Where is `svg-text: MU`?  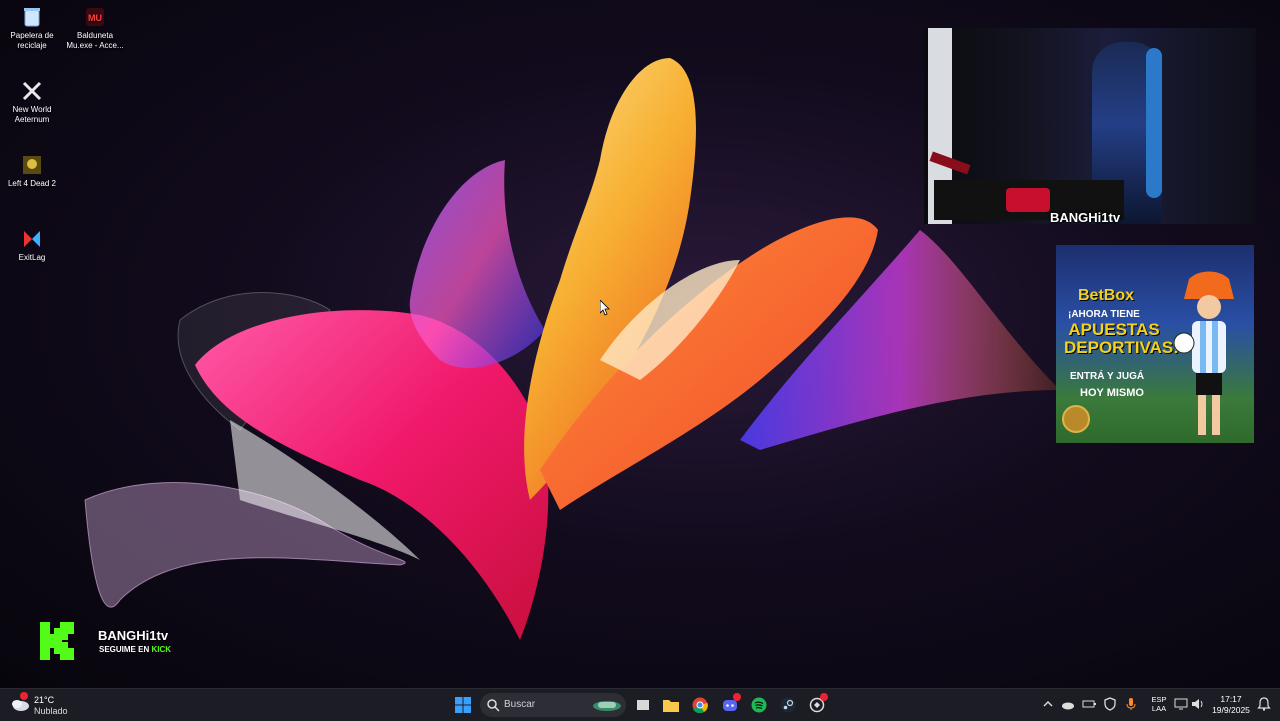 svg-text: MU is located at coordinates (95, 18).